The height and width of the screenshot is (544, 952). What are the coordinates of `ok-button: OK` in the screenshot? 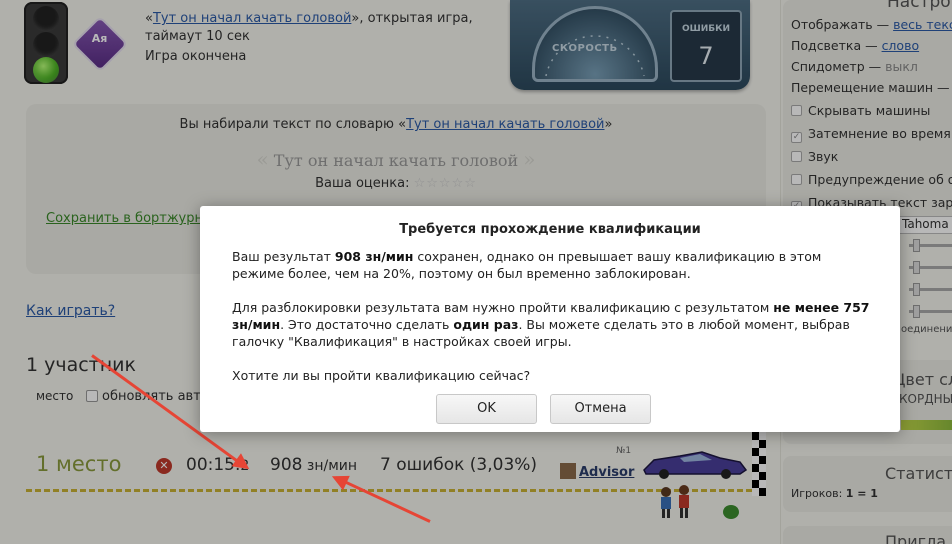 It's located at (486, 409).